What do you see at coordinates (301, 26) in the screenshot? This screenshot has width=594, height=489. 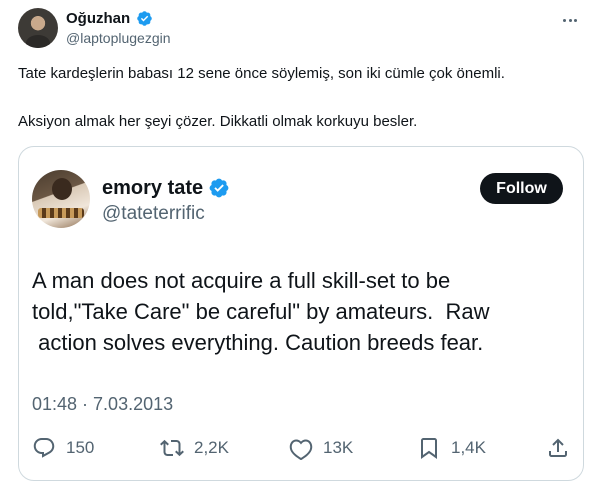 I see `outer-tweet-header: Oğuzhan @laptoplugezgin` at bounding box center [301, 26].